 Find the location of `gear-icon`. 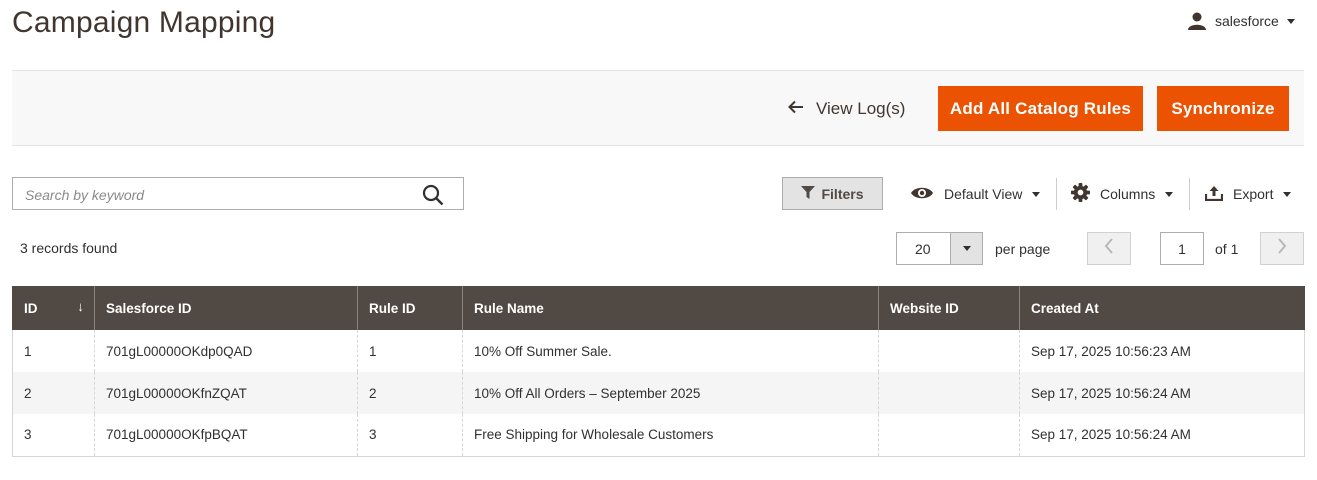

gear-icon is located at coordinates (1080, 194).